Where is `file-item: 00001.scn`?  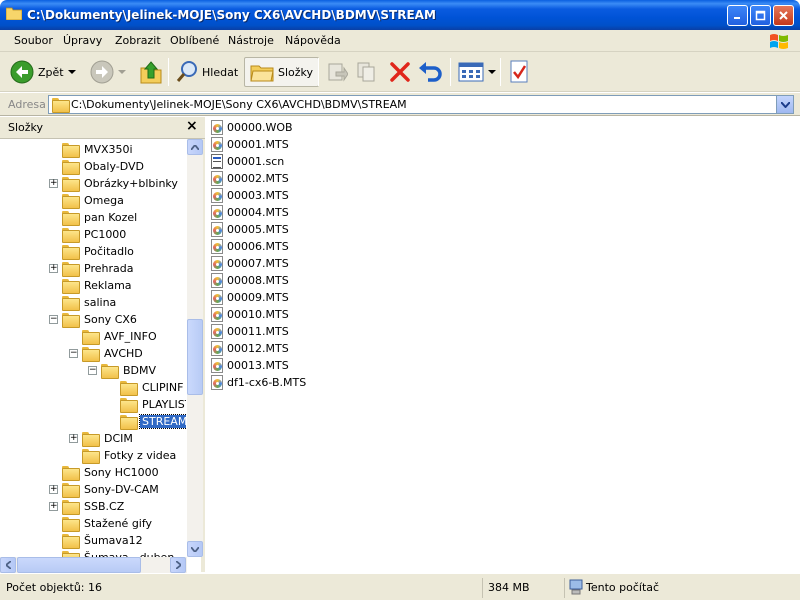 file-item: 00001.scn is located at coordinates (247, 161).